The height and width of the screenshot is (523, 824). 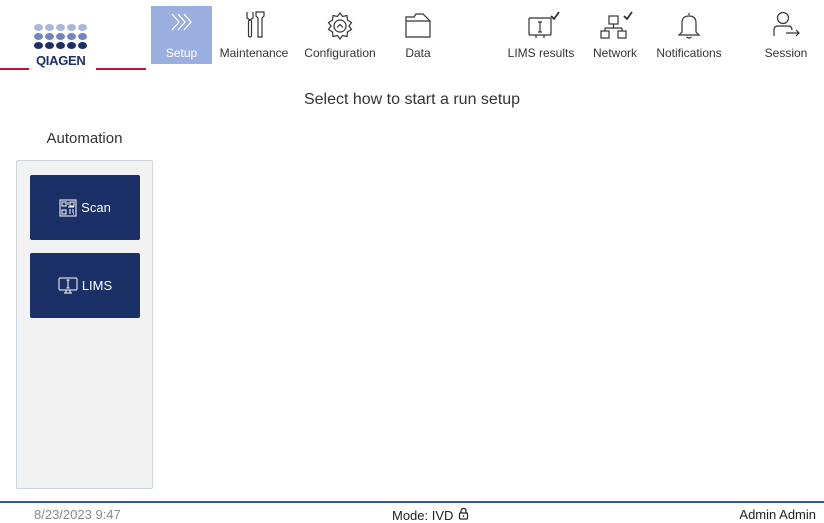 I want to click on logo-dots-icon, so click(x=61, y=36).